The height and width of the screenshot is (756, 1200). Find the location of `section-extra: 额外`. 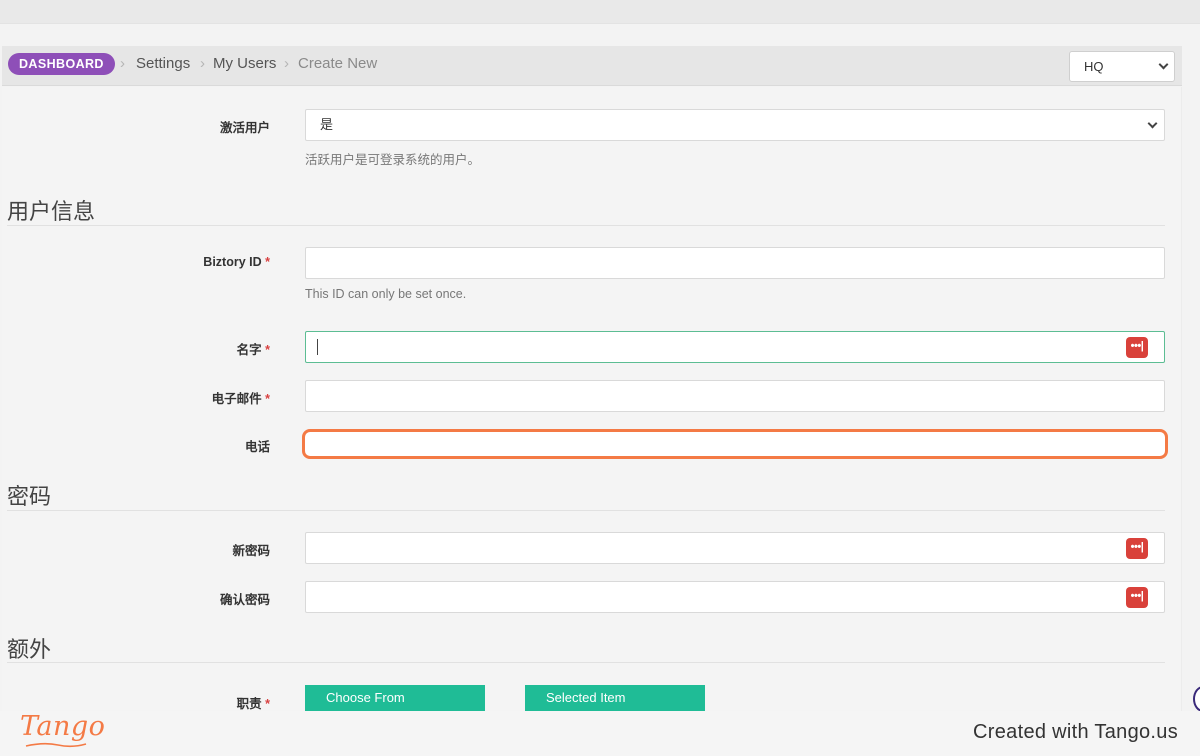

section-extra: 额外 is located at coordinates (29, 649).